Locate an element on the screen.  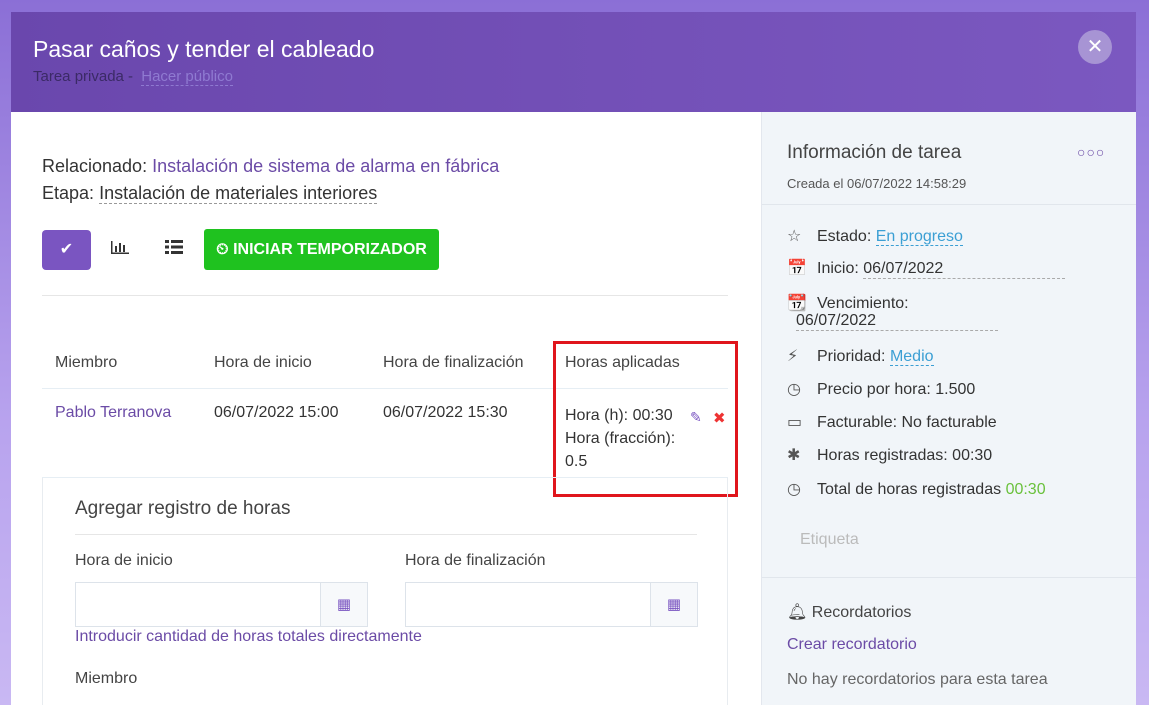
create-reminder-link: Crear recordatorio is located at coordinates (852, 645).